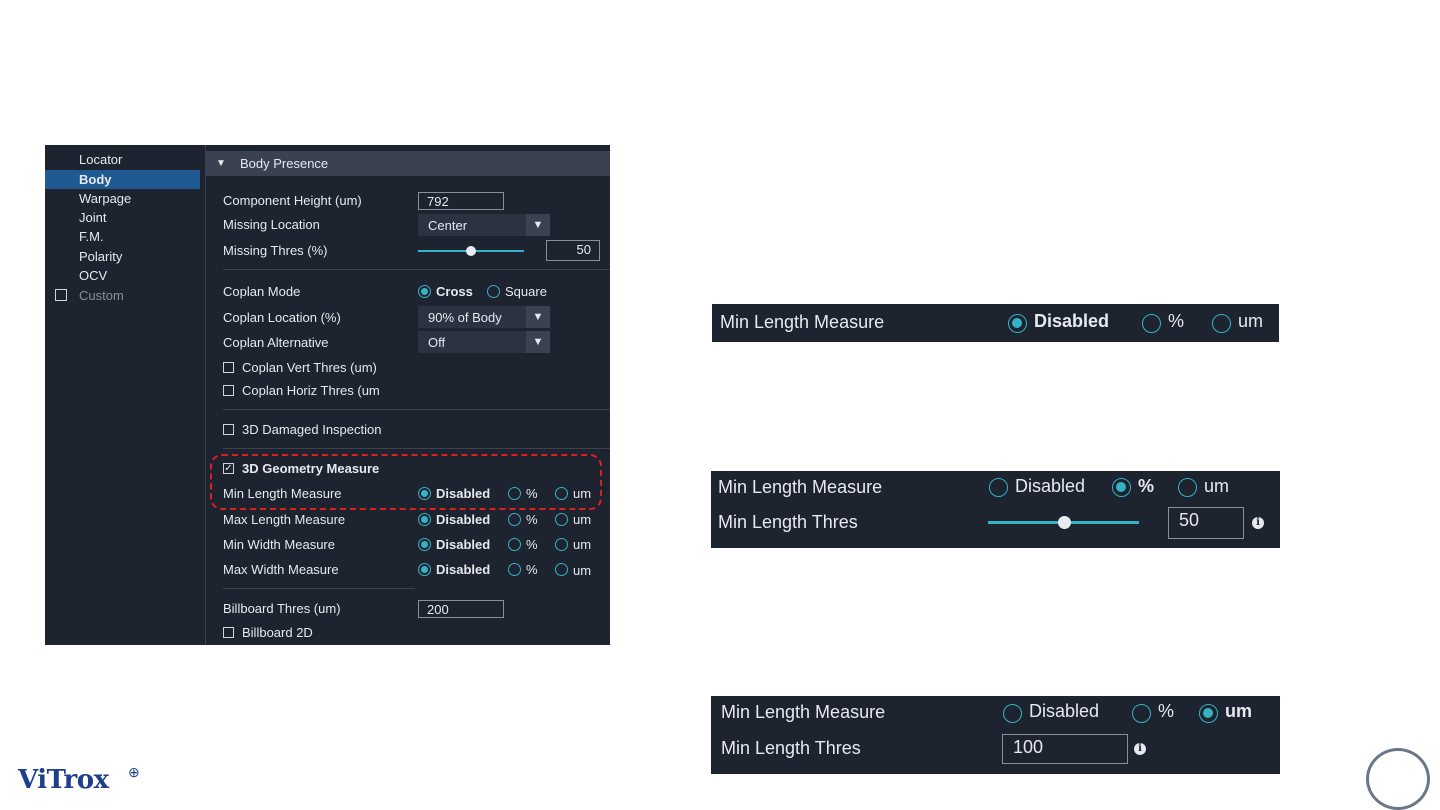  What do you see at coordinates (561, 519) in the screenshot?
I see `max-length-um-radio` at bounding box center [561, 519].